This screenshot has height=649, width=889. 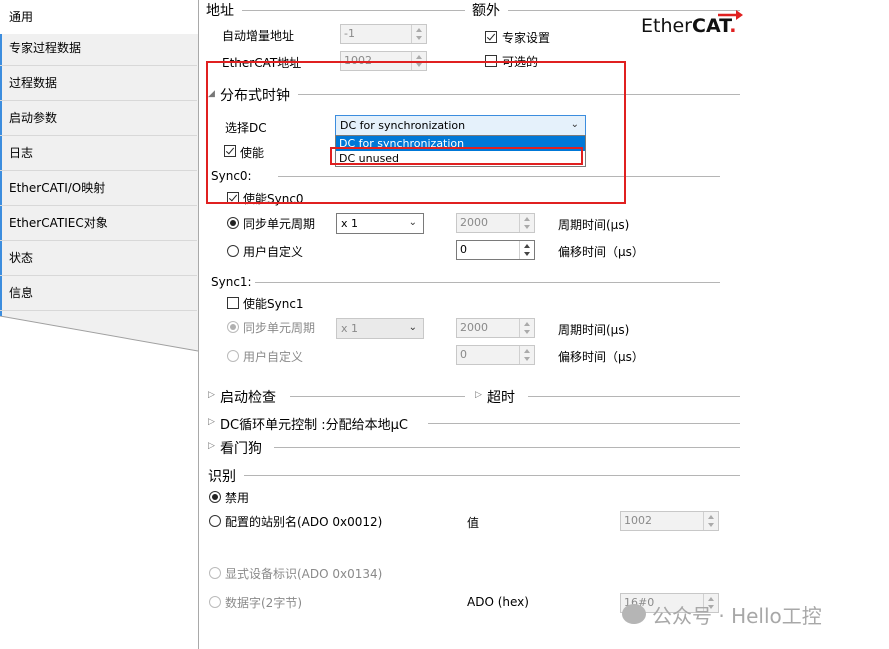 What do you see at coordinates (233, 251) in the screenshot?
I see `sync0-user-defined-radio` at bounding box center [233, 251].